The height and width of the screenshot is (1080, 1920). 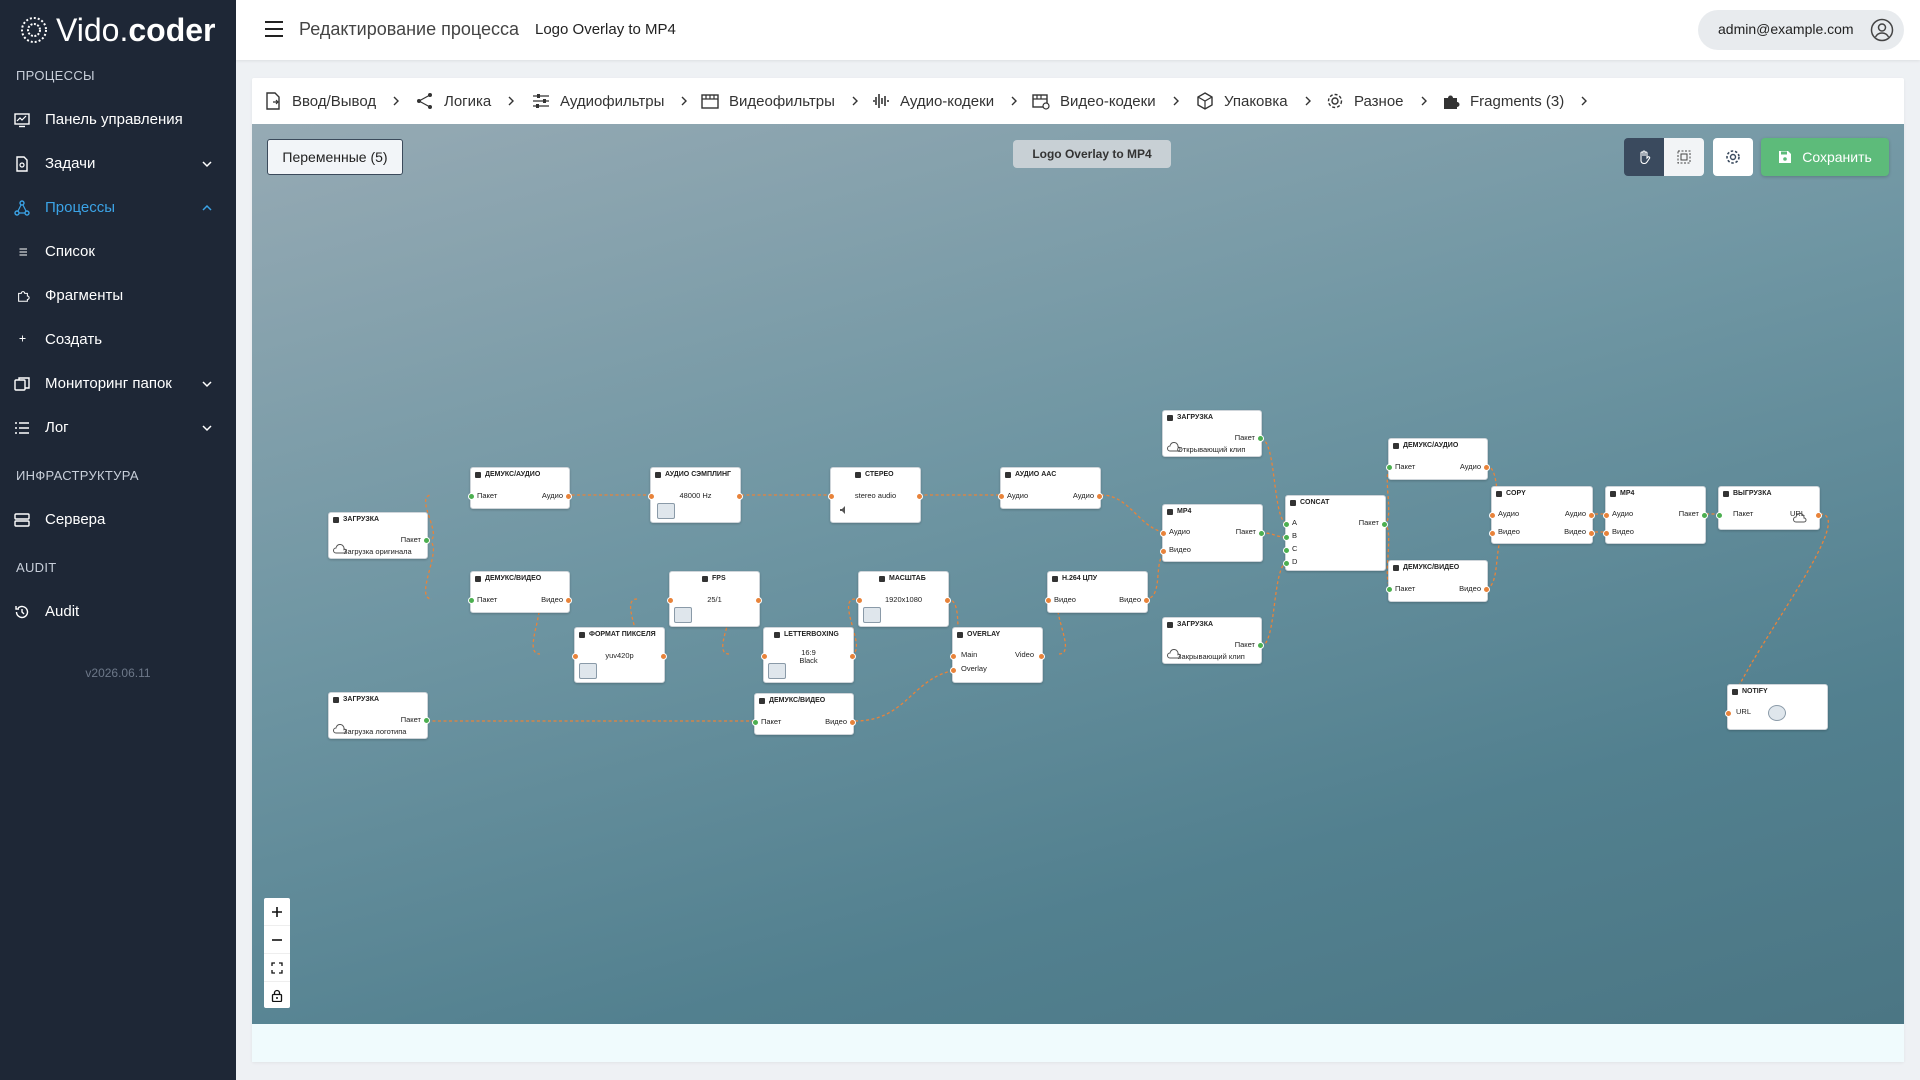 What do you see at coordinates (1212, 533) in the screenshot?
I see `node-mp4-1: MP4 Аудио Видео Пакет` at bounding box center [1212, 533].